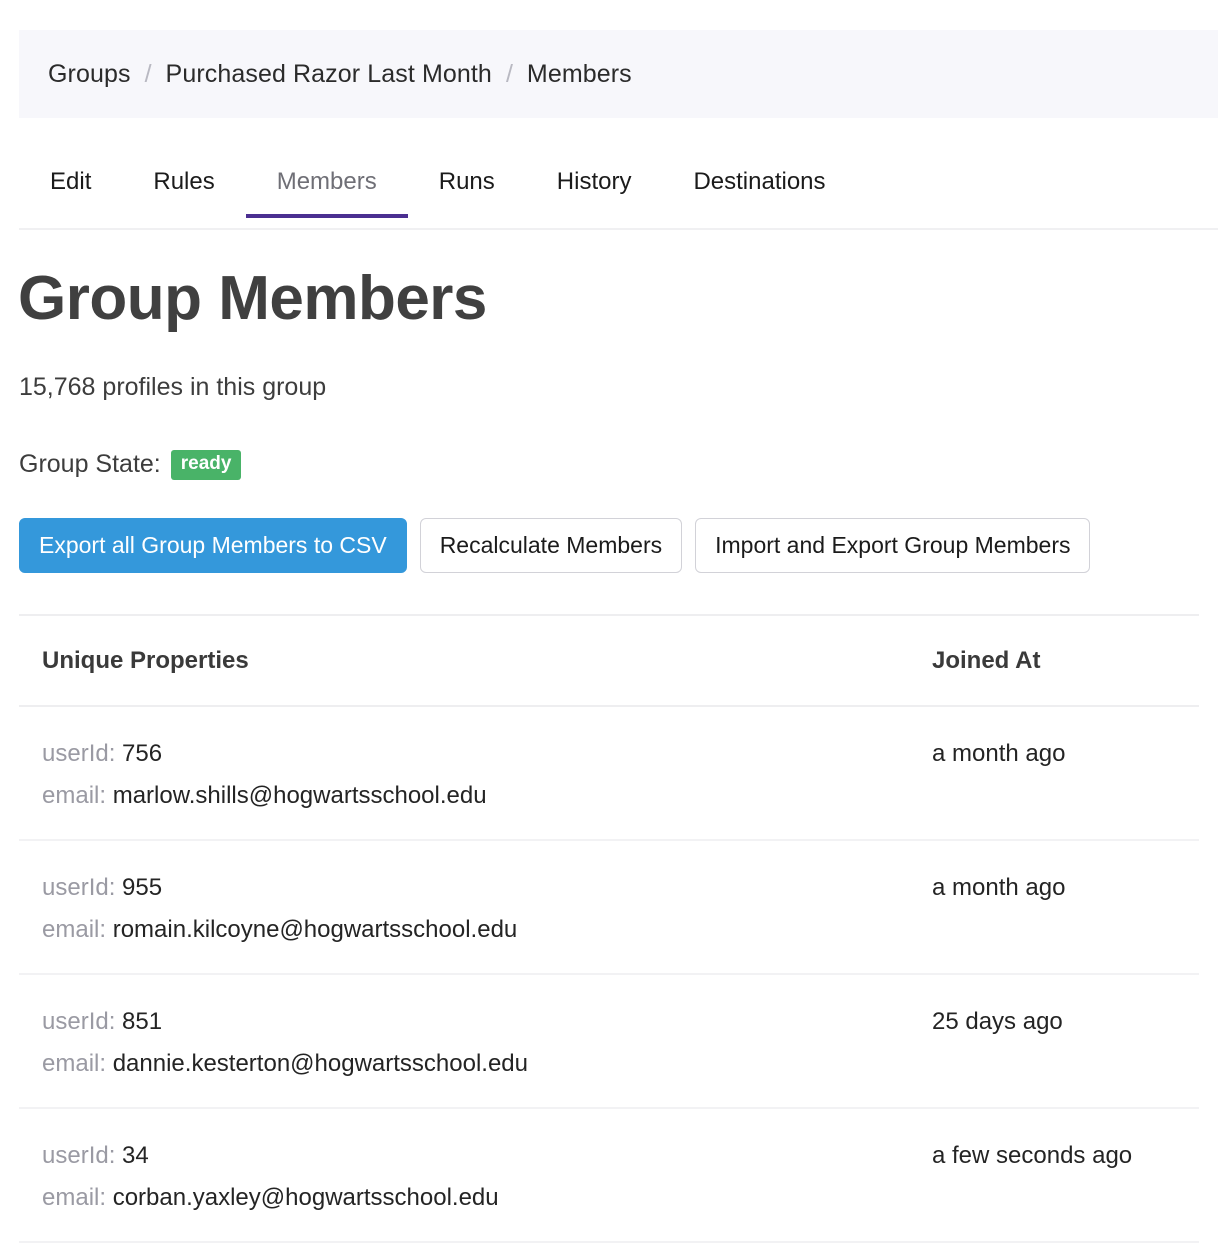 The image size is (1218, 1243). I want to click on recalculate-members-button: Recalculate Members, so click(551, 546).